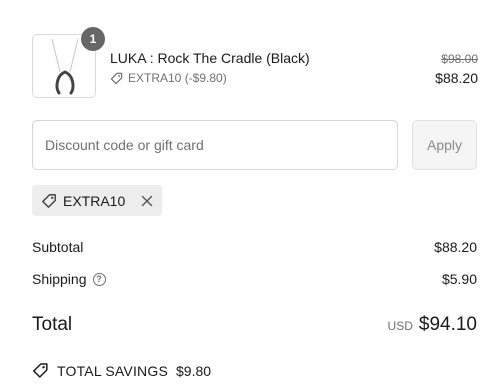  I want to click on total-label: Total, so click(52, 324).